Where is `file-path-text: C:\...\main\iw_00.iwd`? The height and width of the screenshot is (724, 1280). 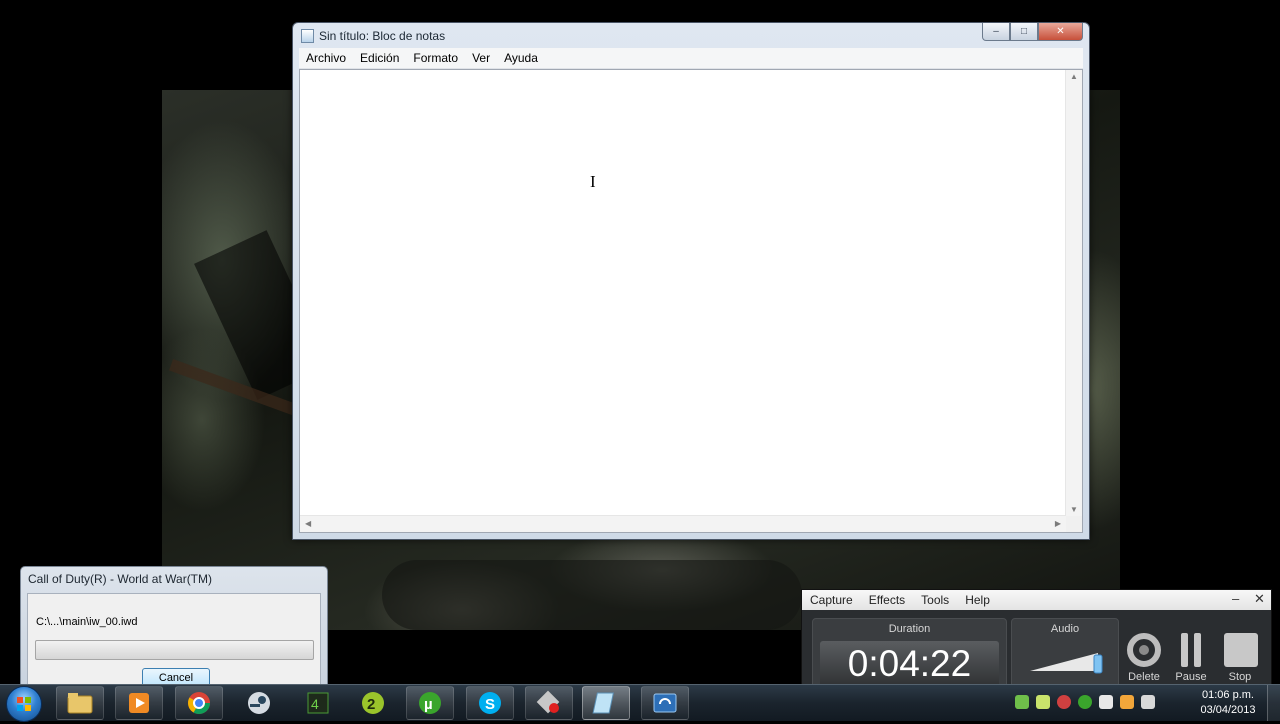
file-path-text: C:\...\main\iw_00.iwd is located at coordinates (87, 622).